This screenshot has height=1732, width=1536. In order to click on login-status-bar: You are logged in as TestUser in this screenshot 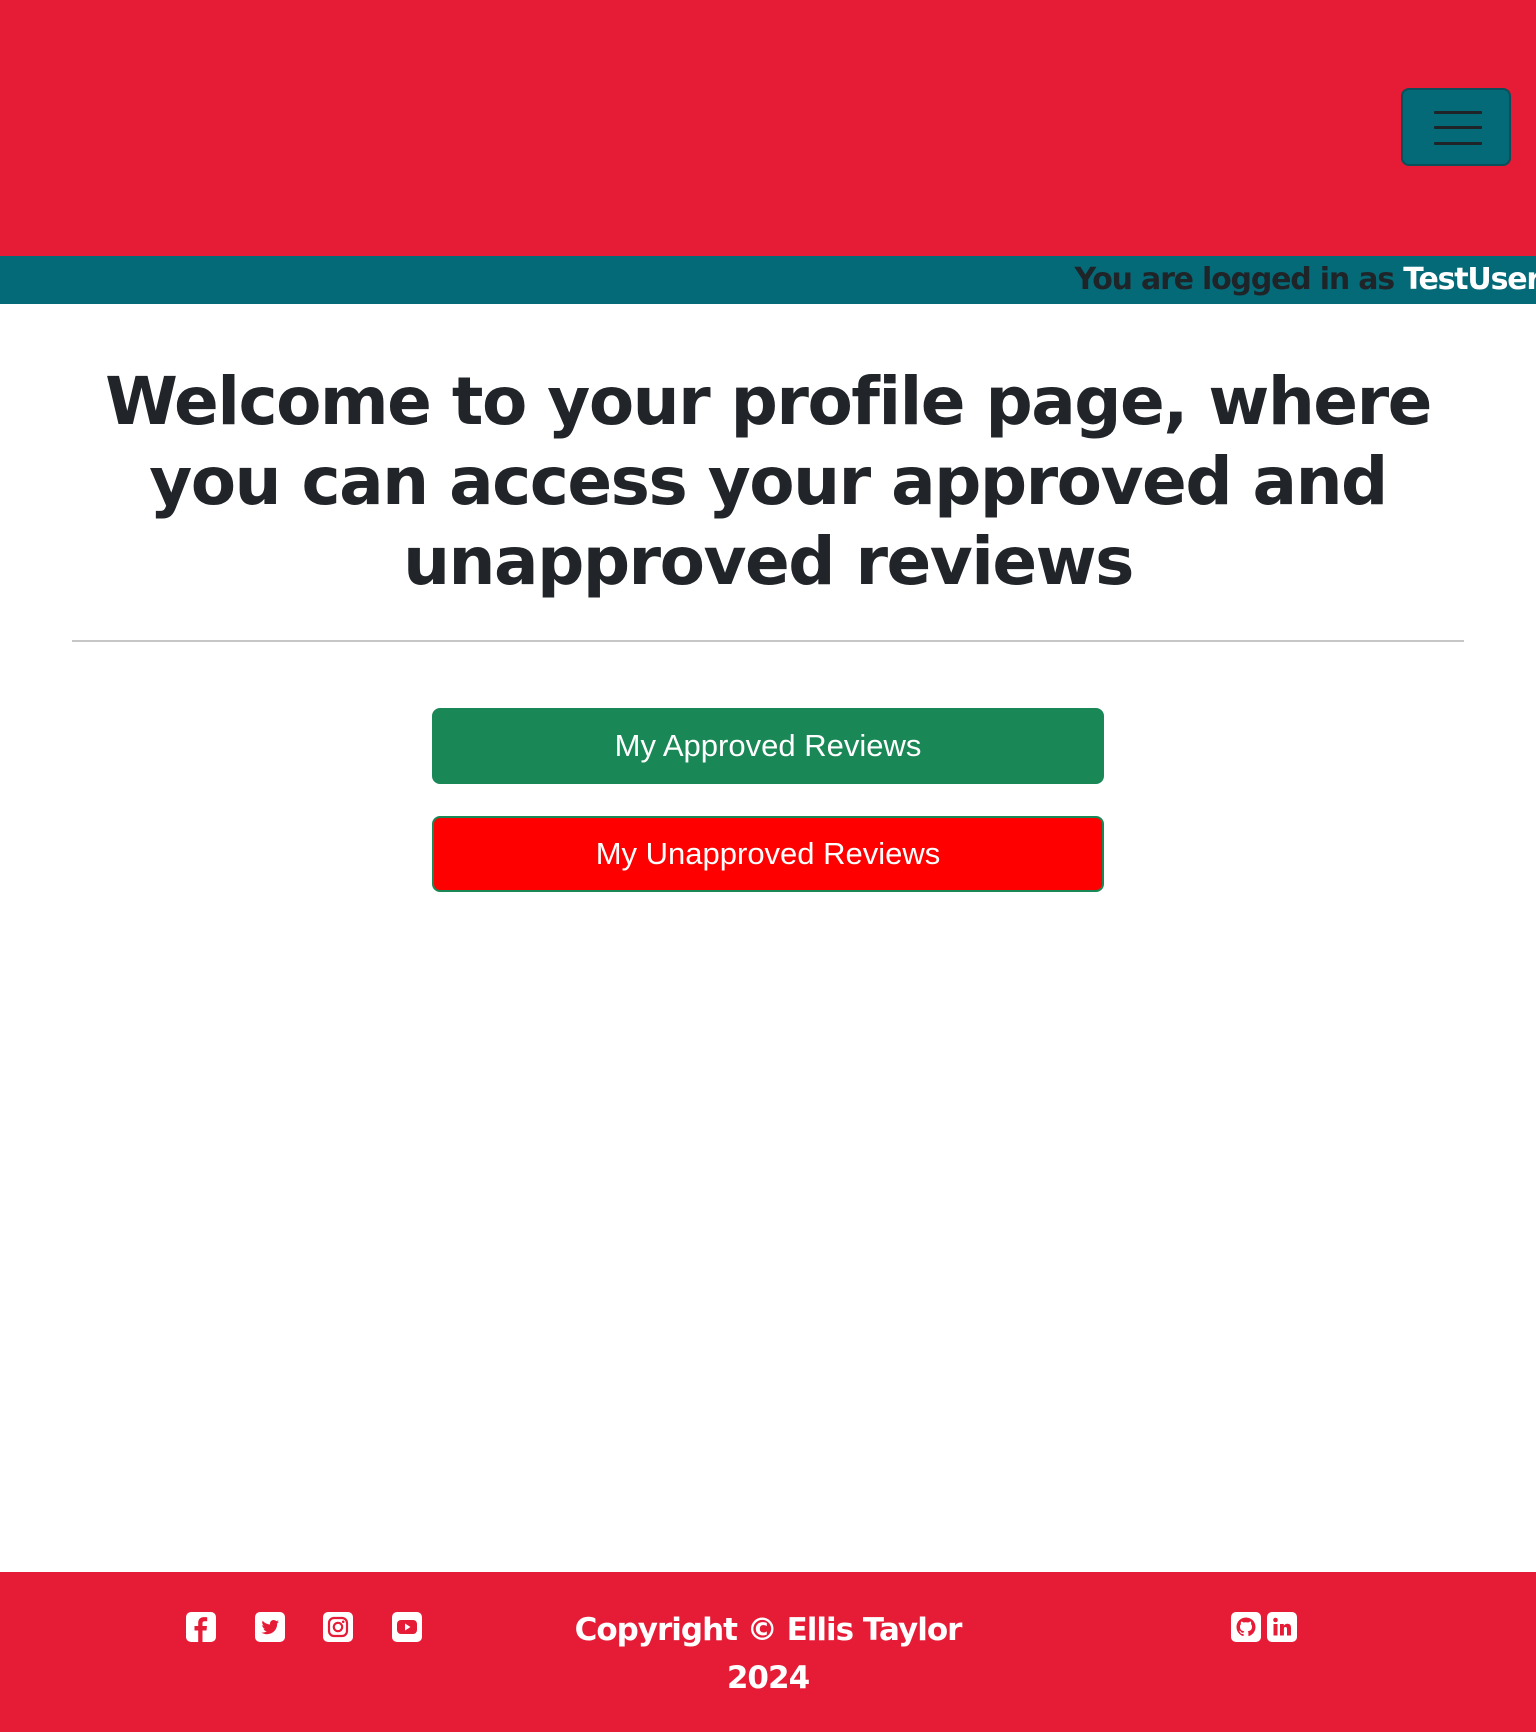, I will do `click(768, 280)`.